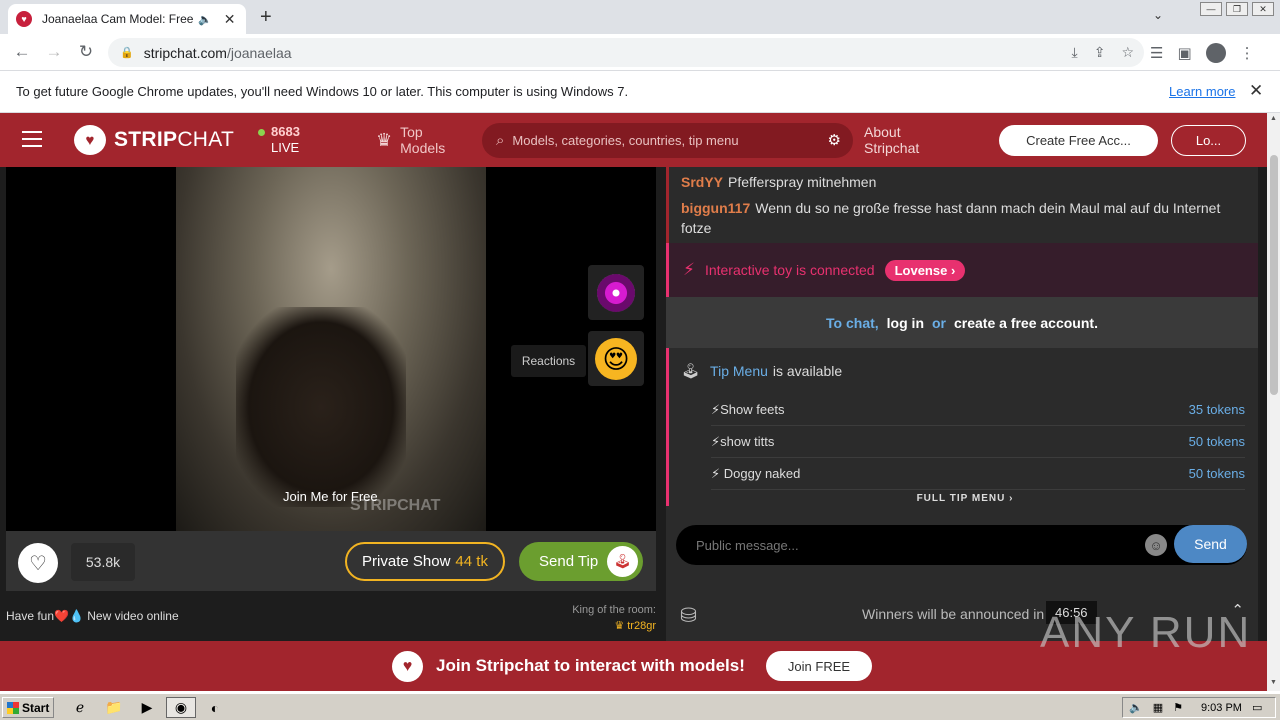 This screenshot has width=1280, height=720. Describe the element at coordinates (1158, 15) in the screenshot. I see `tab-search-icon: ⌄` at that location.